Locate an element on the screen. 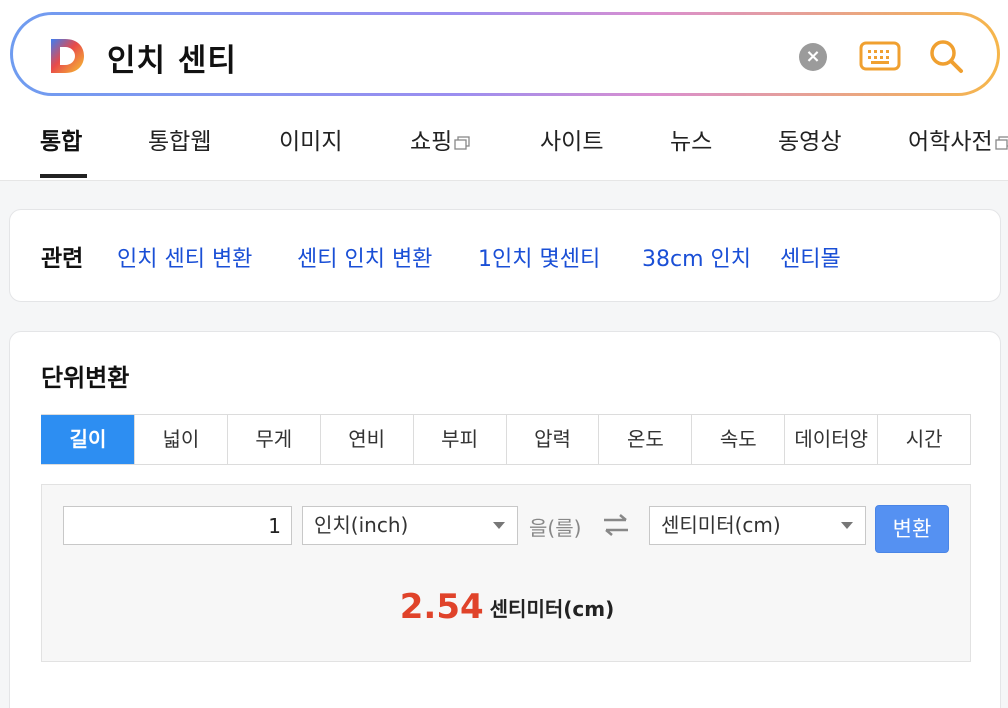 Image resolution: width=1008 pixels, height=708 pixels. search-bar-inner: 인치 센티 × is located at coordinates (505, 54).